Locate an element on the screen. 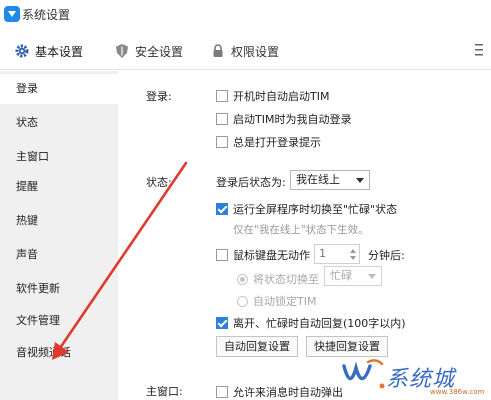 The height and width of the screenshot is (400, 491). sidebar-item-file-management: 文件管理 is located at coordinates (59, 321).